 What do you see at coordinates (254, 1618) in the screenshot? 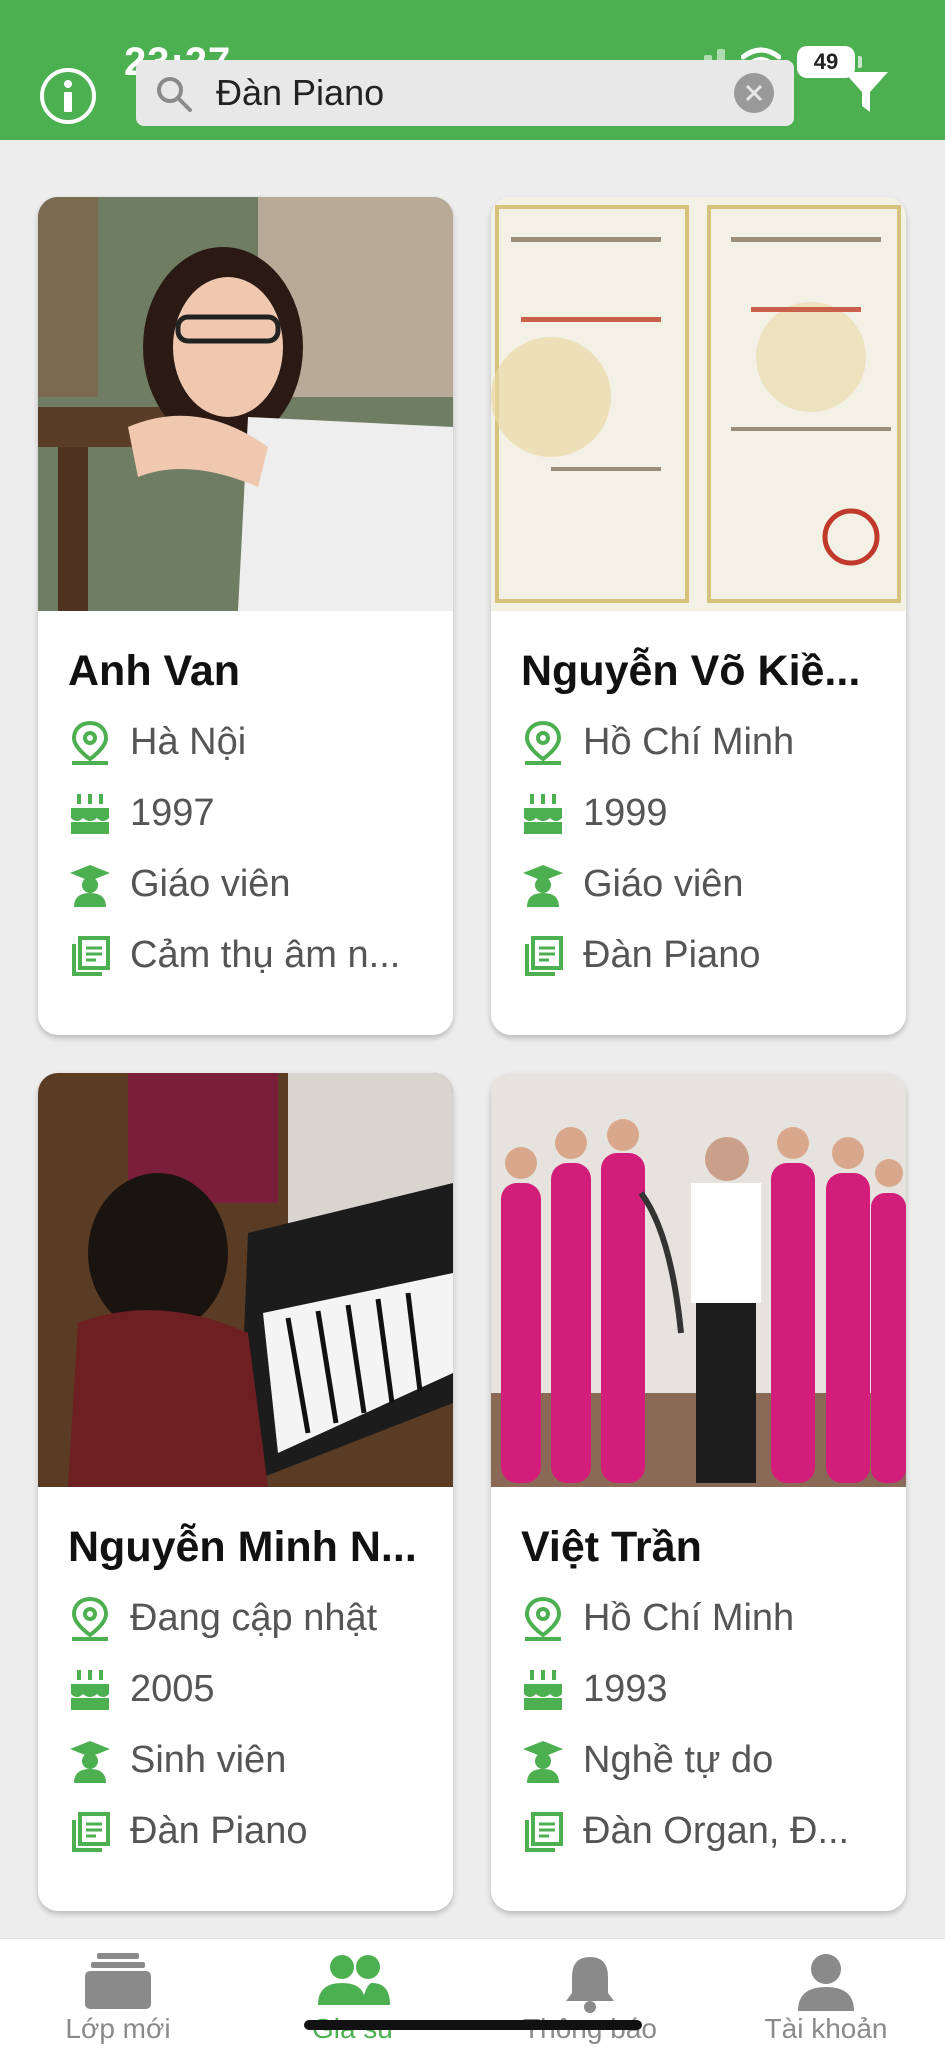
I see `tutor-location: Đang cập nhật` at bounding box center [254, 1618].